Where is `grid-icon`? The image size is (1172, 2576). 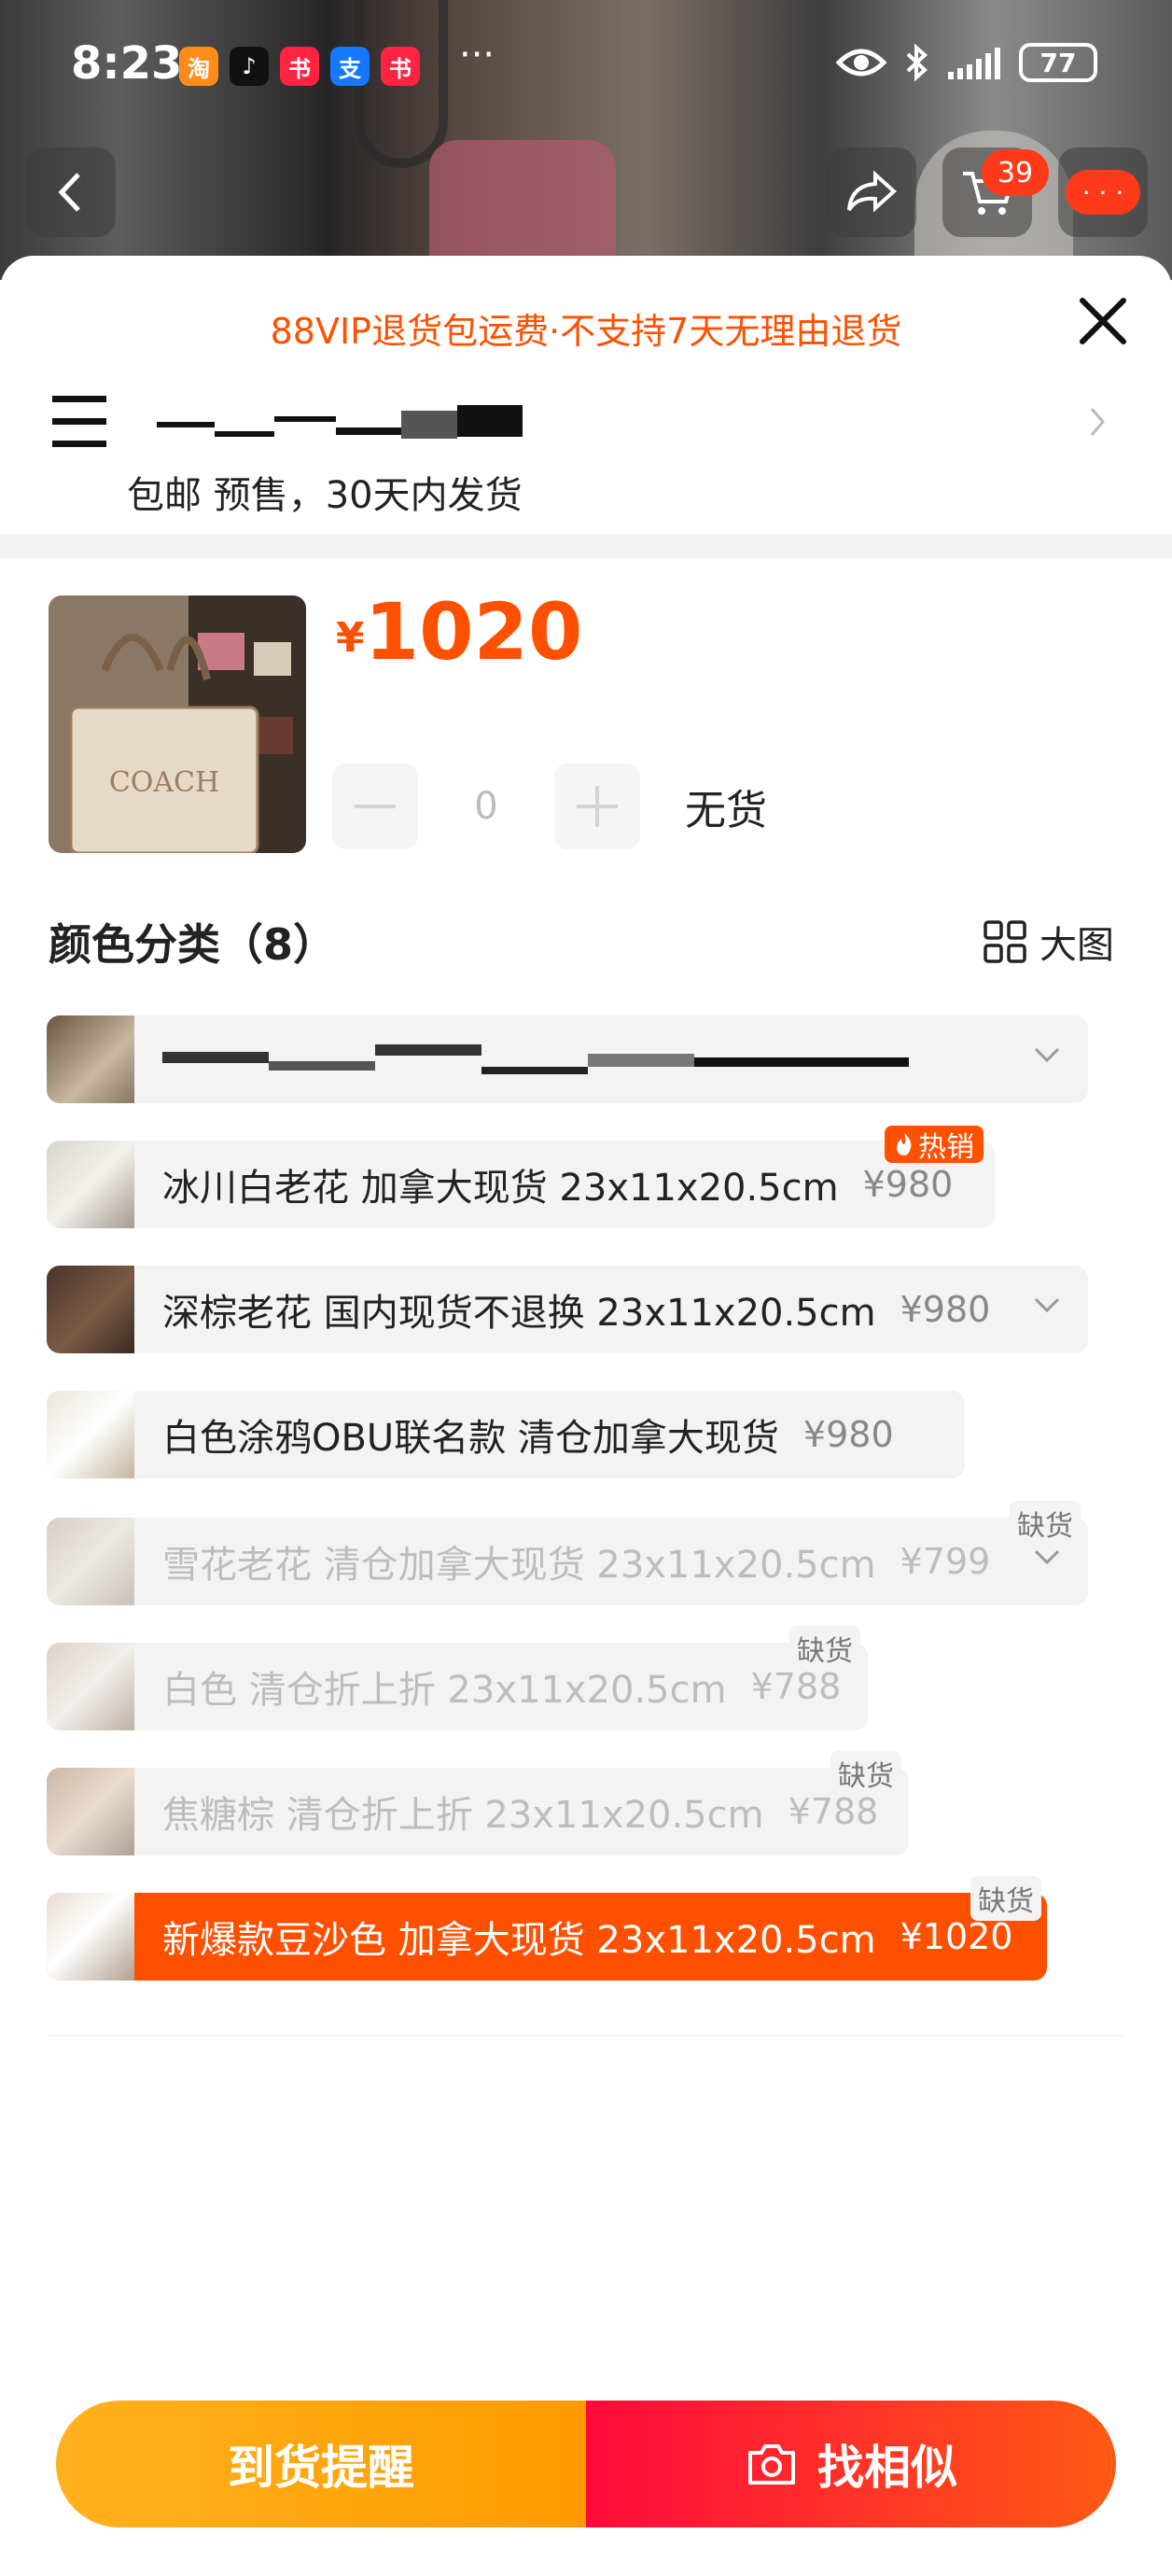 grid-icon is located at coordinates (1005, 941).